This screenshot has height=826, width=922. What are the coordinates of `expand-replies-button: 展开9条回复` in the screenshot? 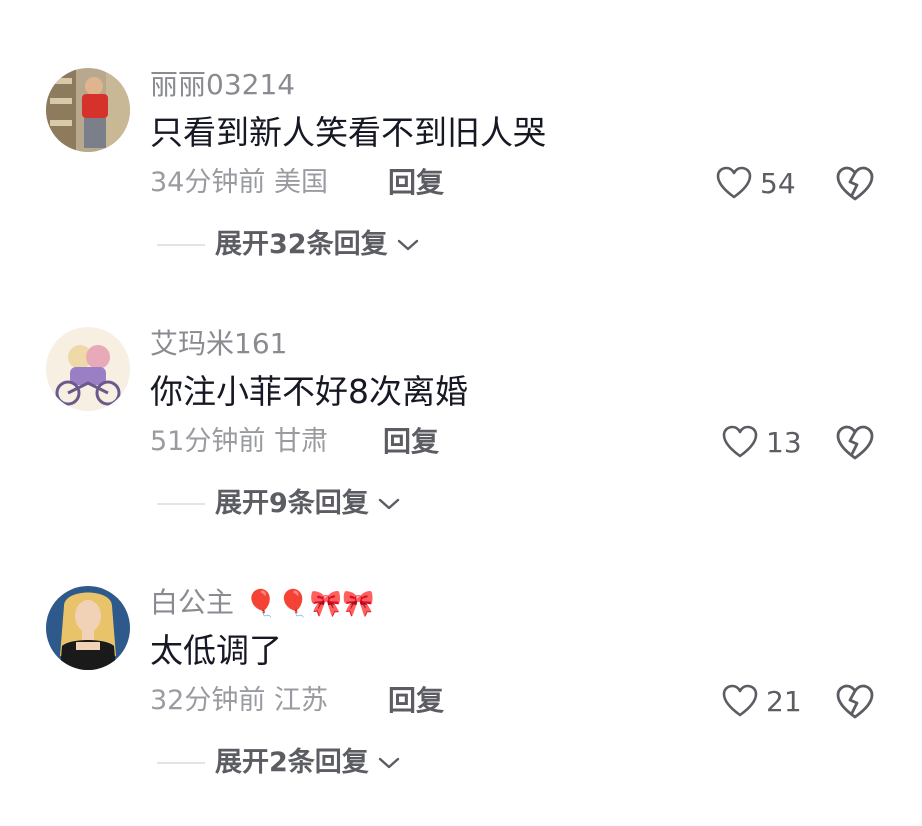 It's located at (279, 504).